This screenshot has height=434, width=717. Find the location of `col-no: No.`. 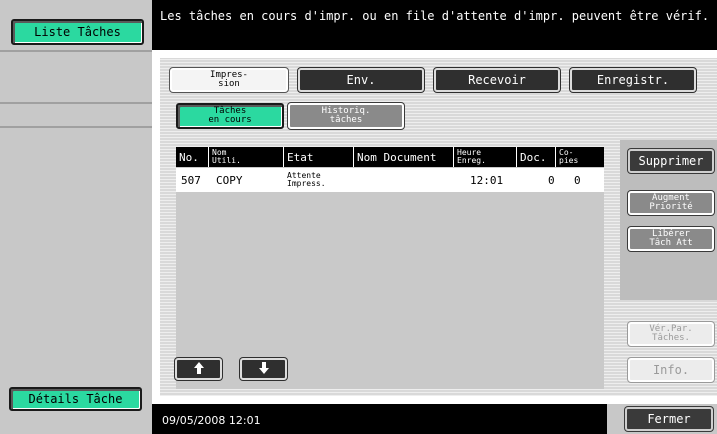

col-no: No. is located at coordinates (192, 157).